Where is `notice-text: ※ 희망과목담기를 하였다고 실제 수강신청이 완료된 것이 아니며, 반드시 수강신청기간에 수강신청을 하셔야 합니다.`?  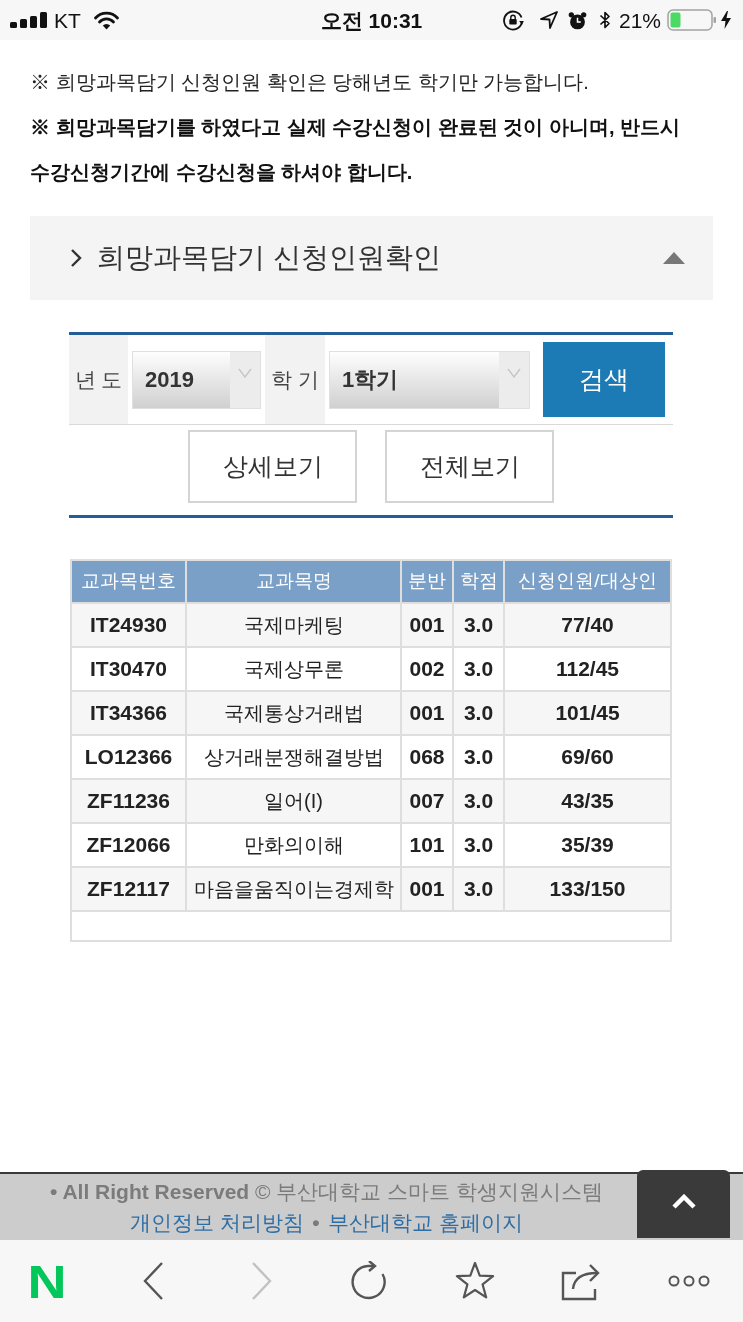 notice-text: ※ 희망과목담기를 하였다고 실제 수강신청이 완료된 것이 아니며, 반드시 수강신청기간에 수강신청을 하셔야 합니다. is located at coordinates (355, 150).